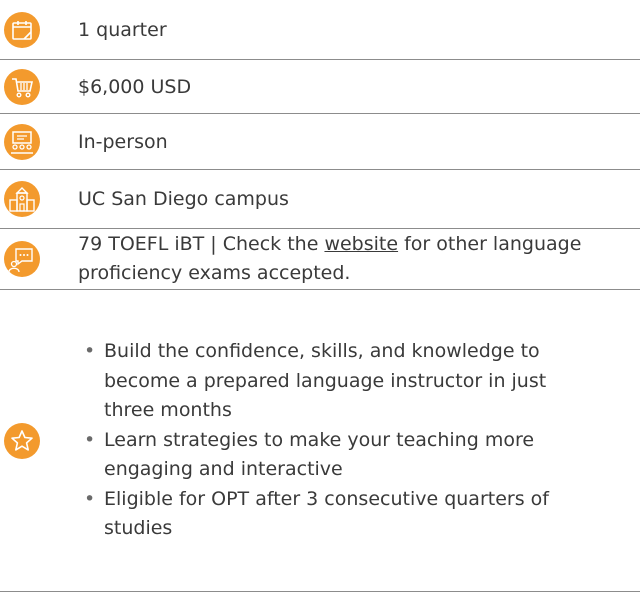 This screenshot has height=592, width=640. I want to click on shopping-cart-icon, so click(22, 86).